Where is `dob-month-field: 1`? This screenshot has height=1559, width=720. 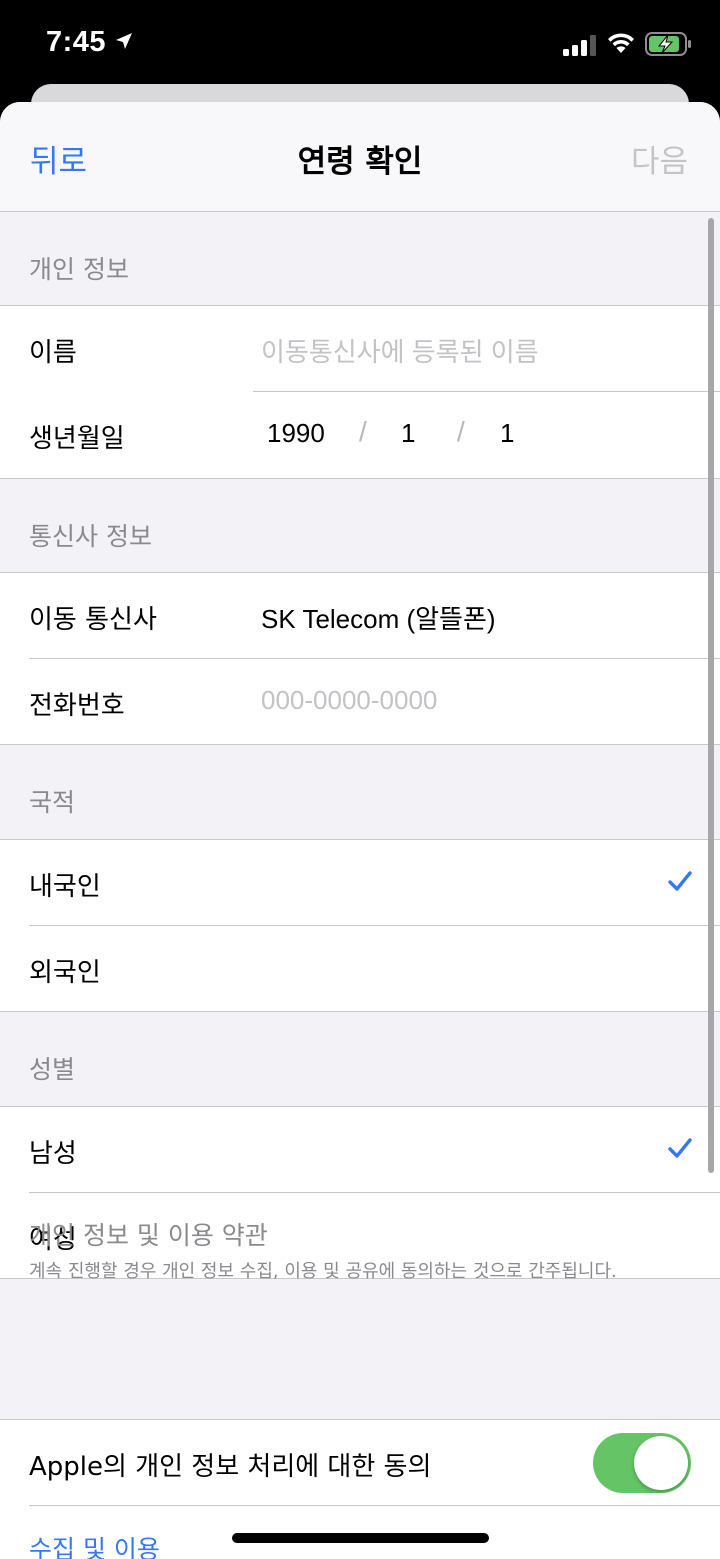 dob-month-field: 1 is located at coordinates (408, 433).